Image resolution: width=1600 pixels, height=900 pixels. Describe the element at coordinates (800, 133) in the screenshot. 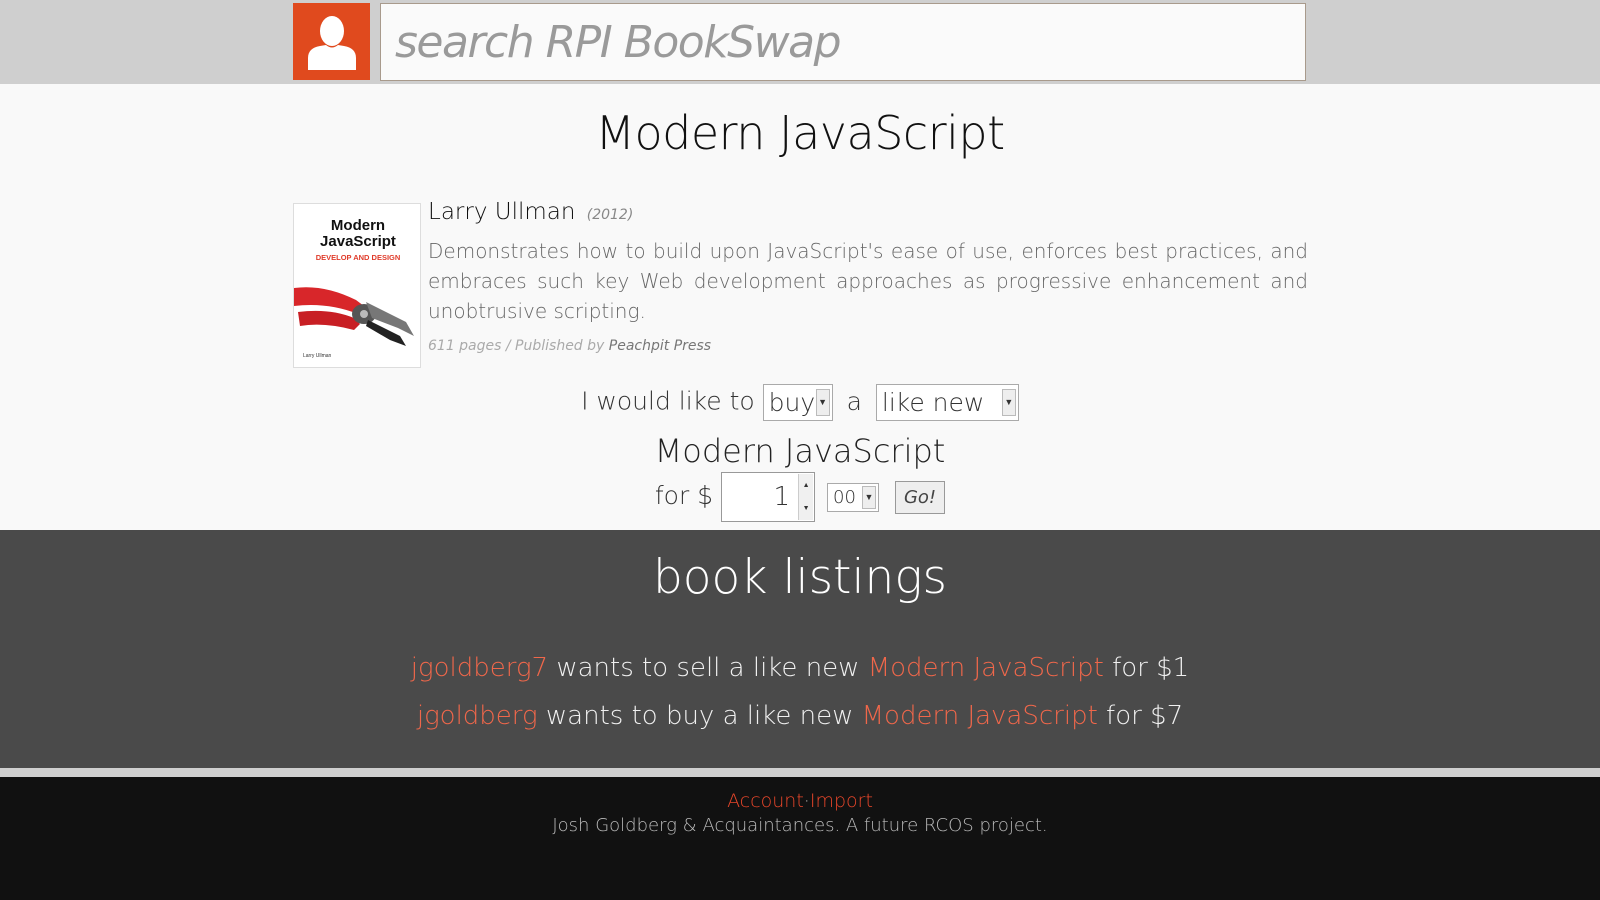

I see `book-title: Modern JavaScript` at that location.